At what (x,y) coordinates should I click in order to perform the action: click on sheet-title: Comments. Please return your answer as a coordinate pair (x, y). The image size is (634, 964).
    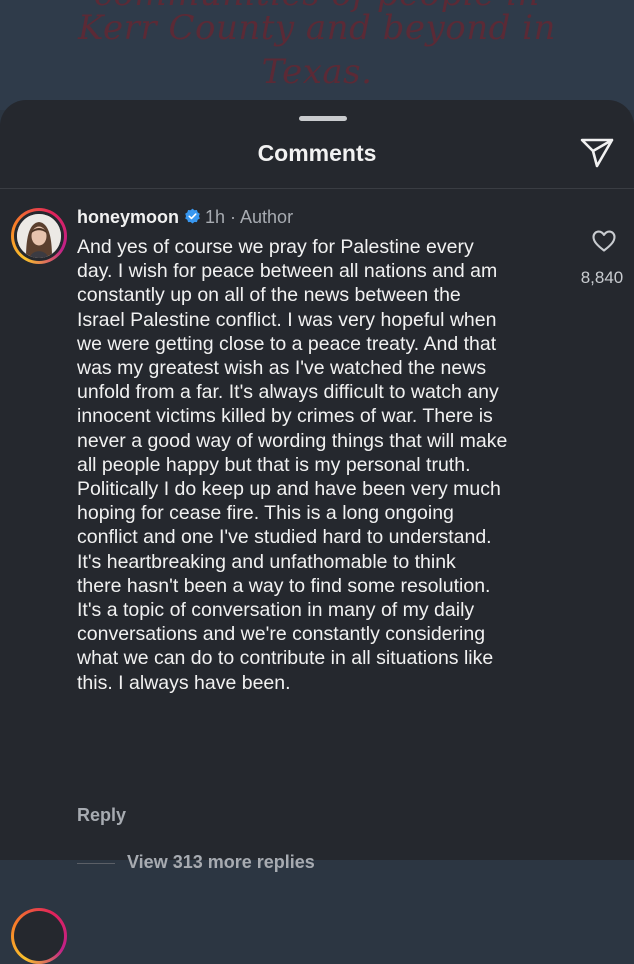
    Looking at the image, I should click on (317, 153).